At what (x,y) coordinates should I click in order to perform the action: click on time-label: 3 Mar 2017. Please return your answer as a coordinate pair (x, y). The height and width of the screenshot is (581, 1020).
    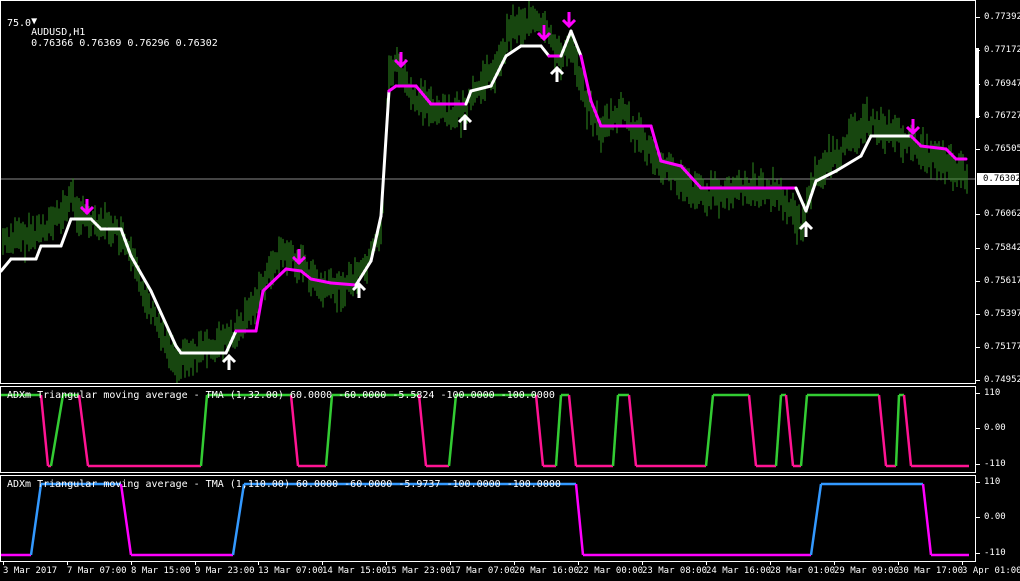
    Looking at the image, I should click on (30, 569).